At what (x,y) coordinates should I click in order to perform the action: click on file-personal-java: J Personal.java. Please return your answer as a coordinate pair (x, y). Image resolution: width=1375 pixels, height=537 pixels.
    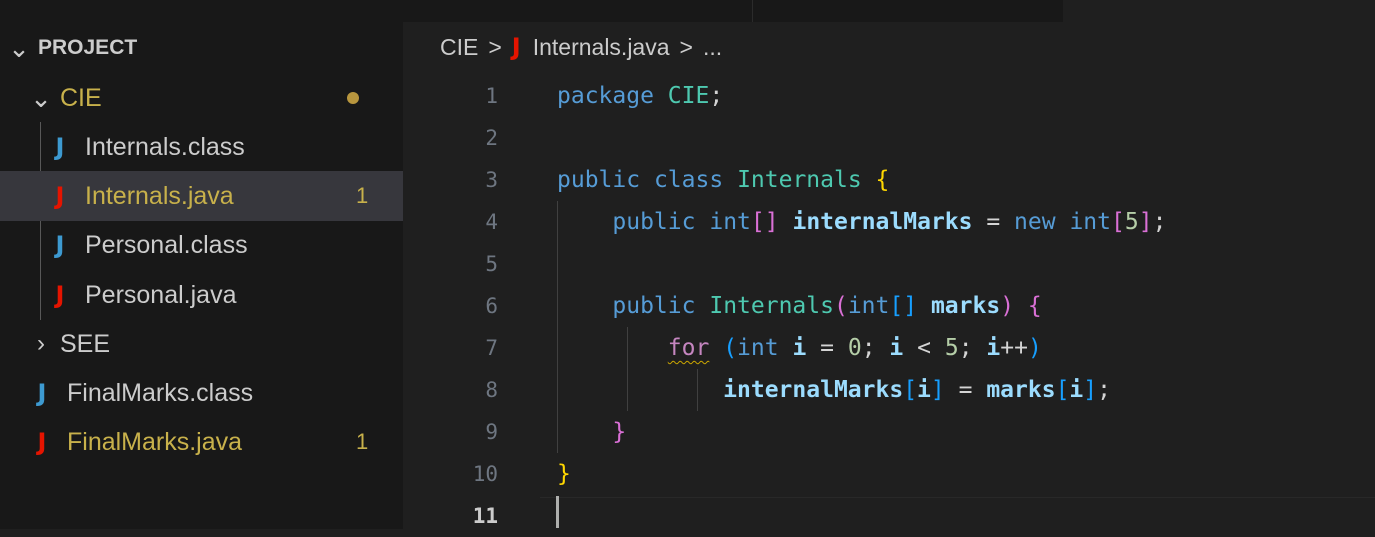
    Looking at the image, I should click on (201, 295).